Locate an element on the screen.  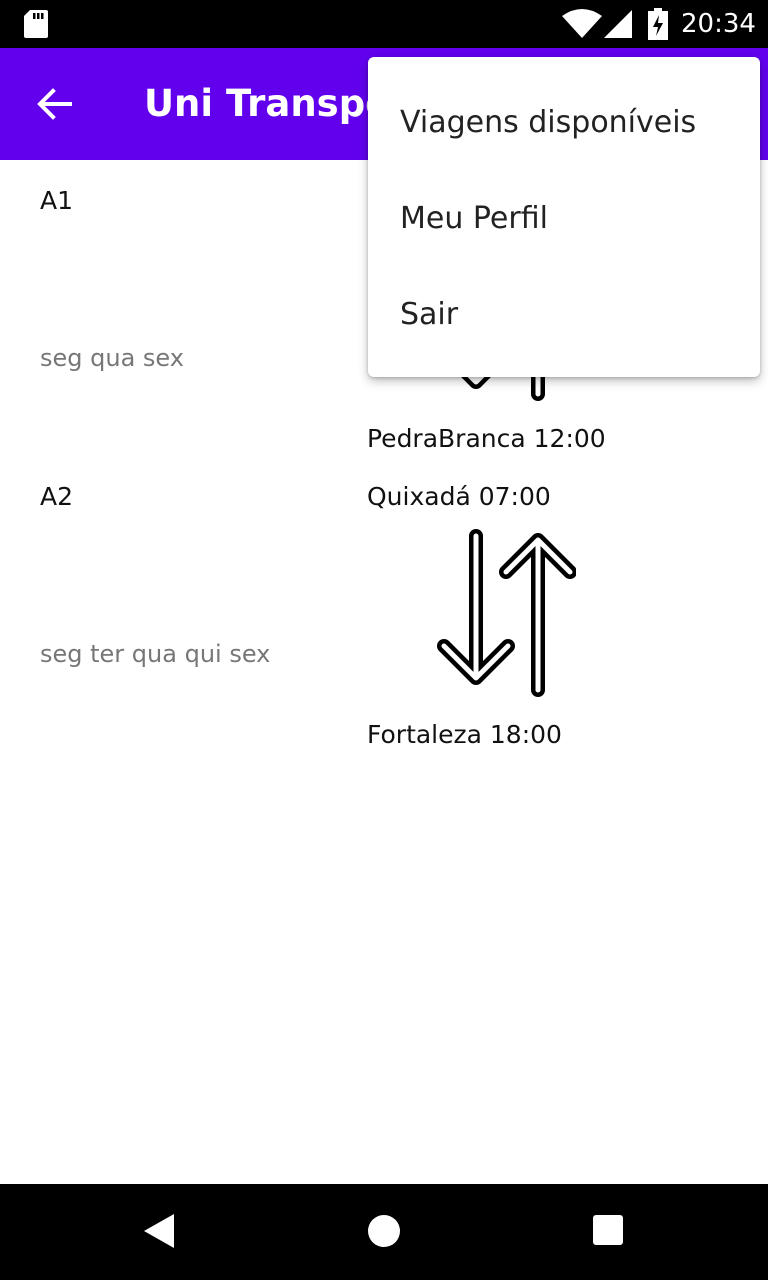
sd-card-icon is located at coordinates (36, 26).